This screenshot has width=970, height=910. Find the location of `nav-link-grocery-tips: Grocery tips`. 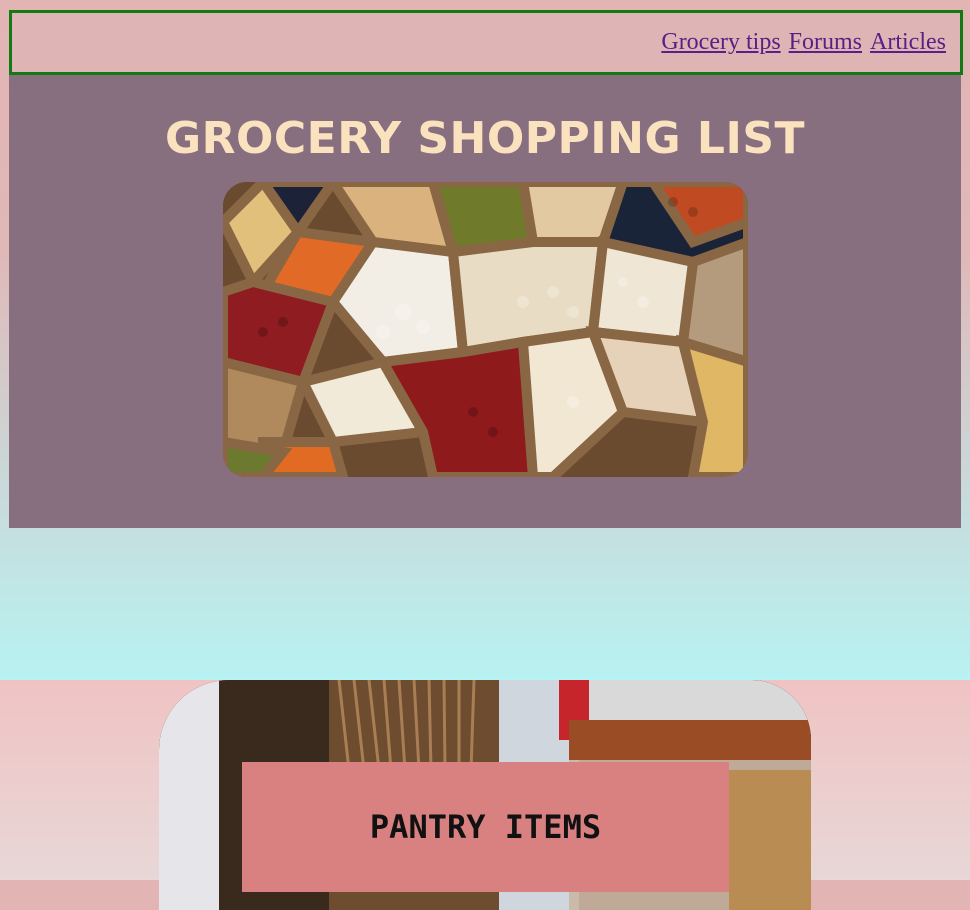

nav-link-grocery-tips: Grocery tips is located at coordinates (720, 42).